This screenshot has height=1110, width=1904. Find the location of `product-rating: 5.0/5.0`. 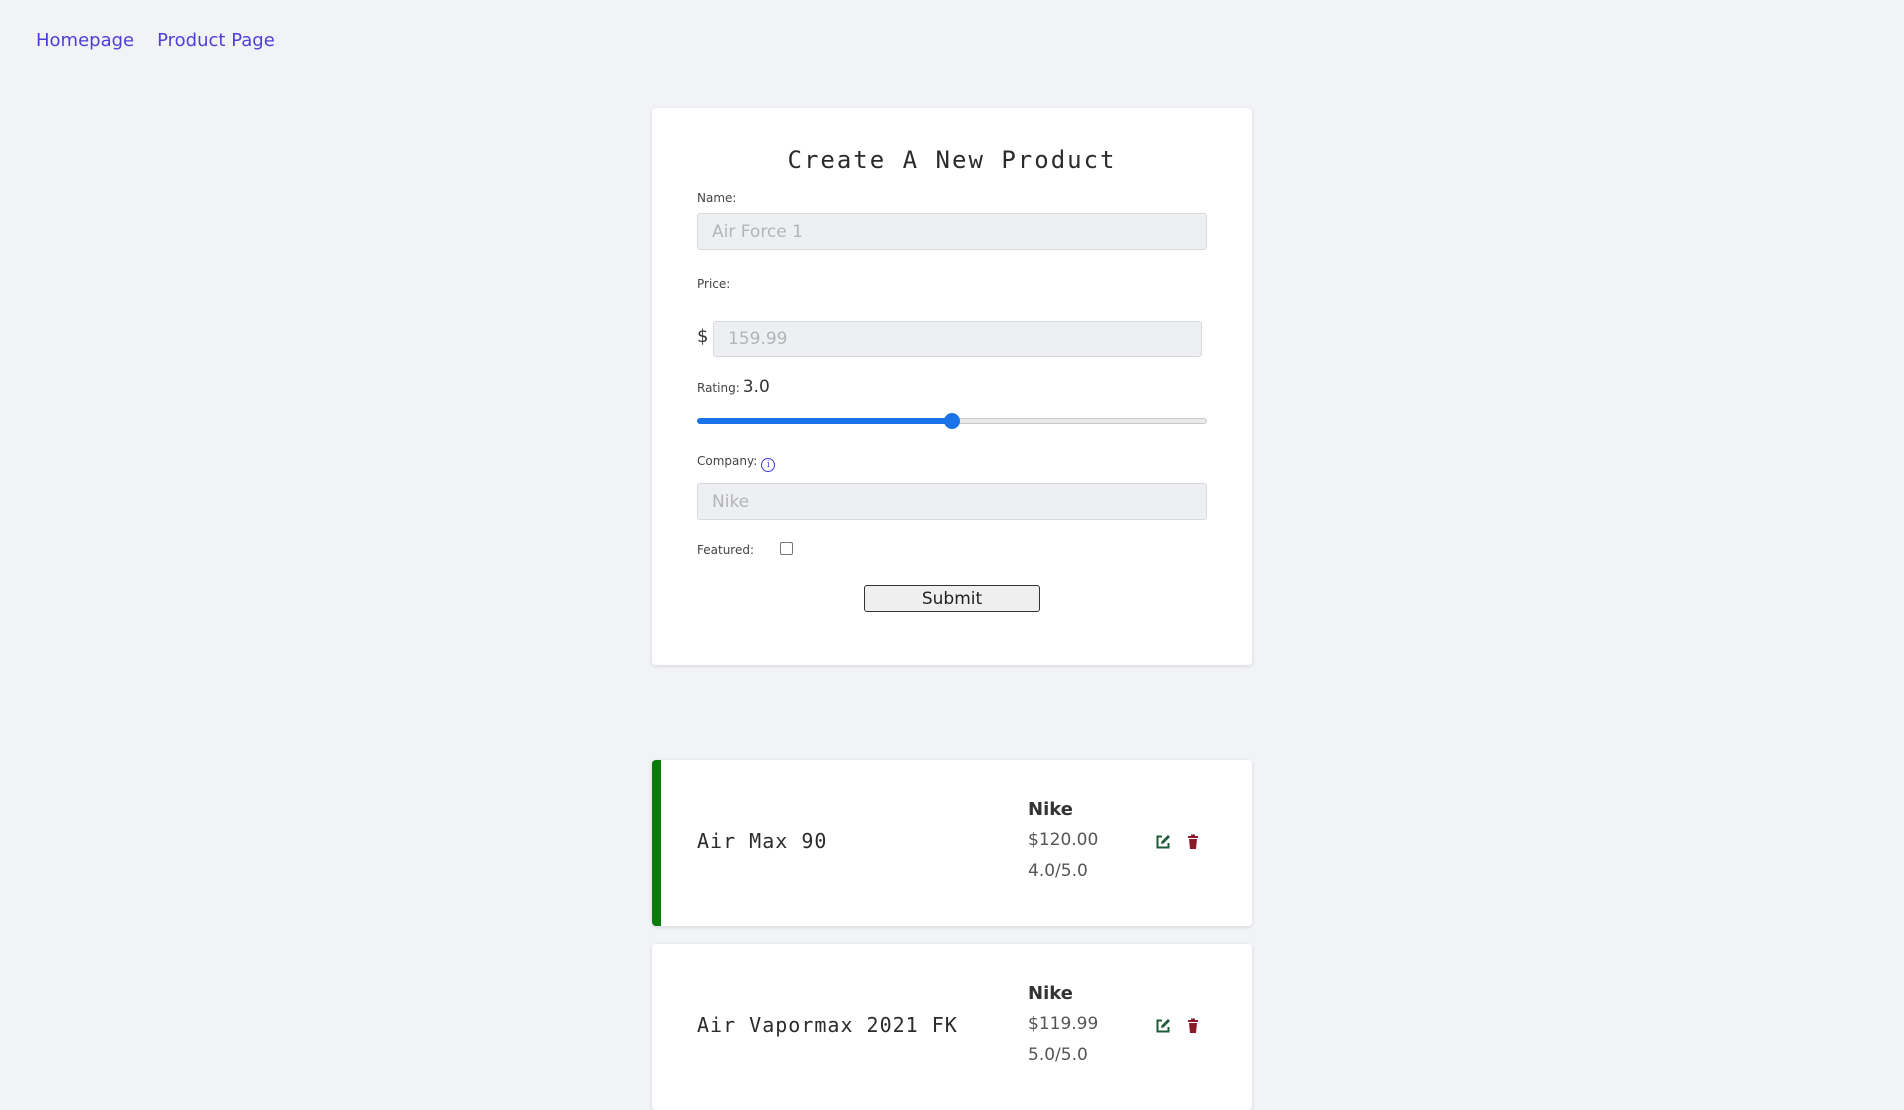

product-rating: 5.0/5.0 is located at coordinates (1058, 1055).